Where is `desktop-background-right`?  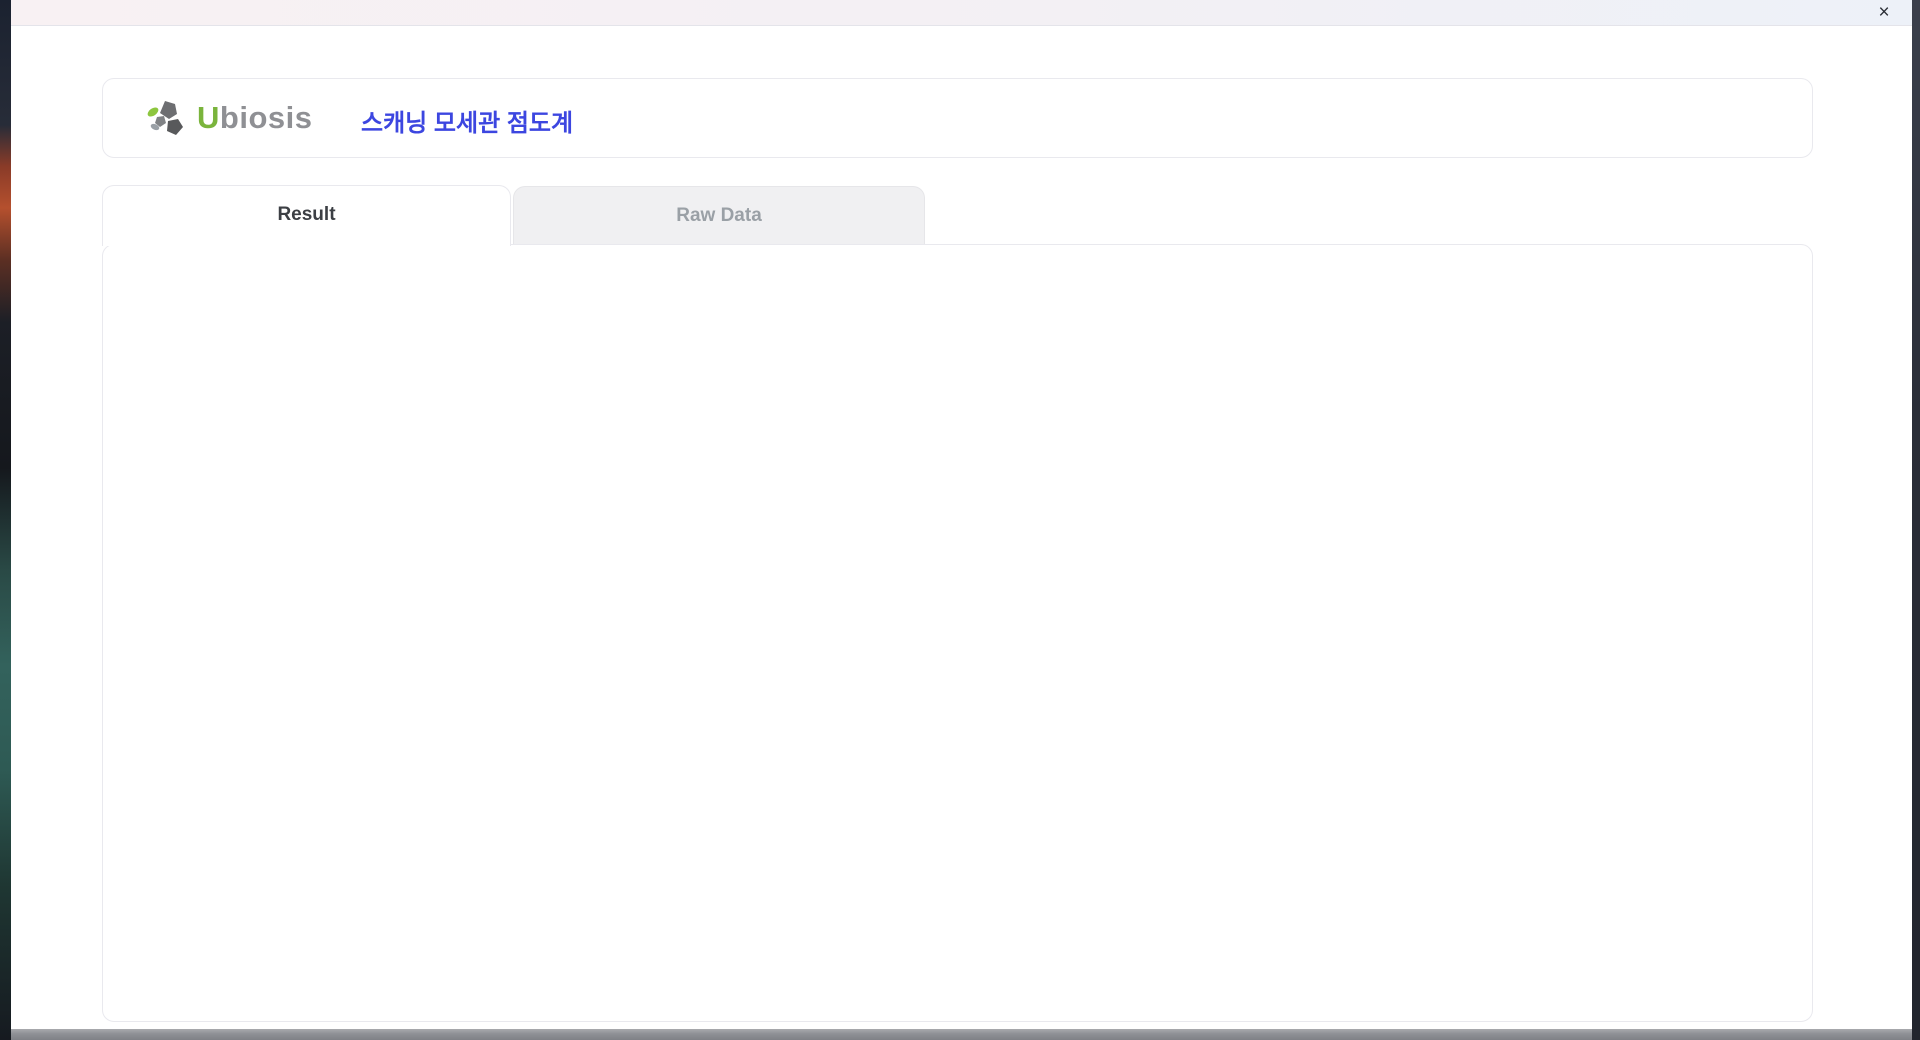
desktop-background-right is located at coordinates (1916, 520).